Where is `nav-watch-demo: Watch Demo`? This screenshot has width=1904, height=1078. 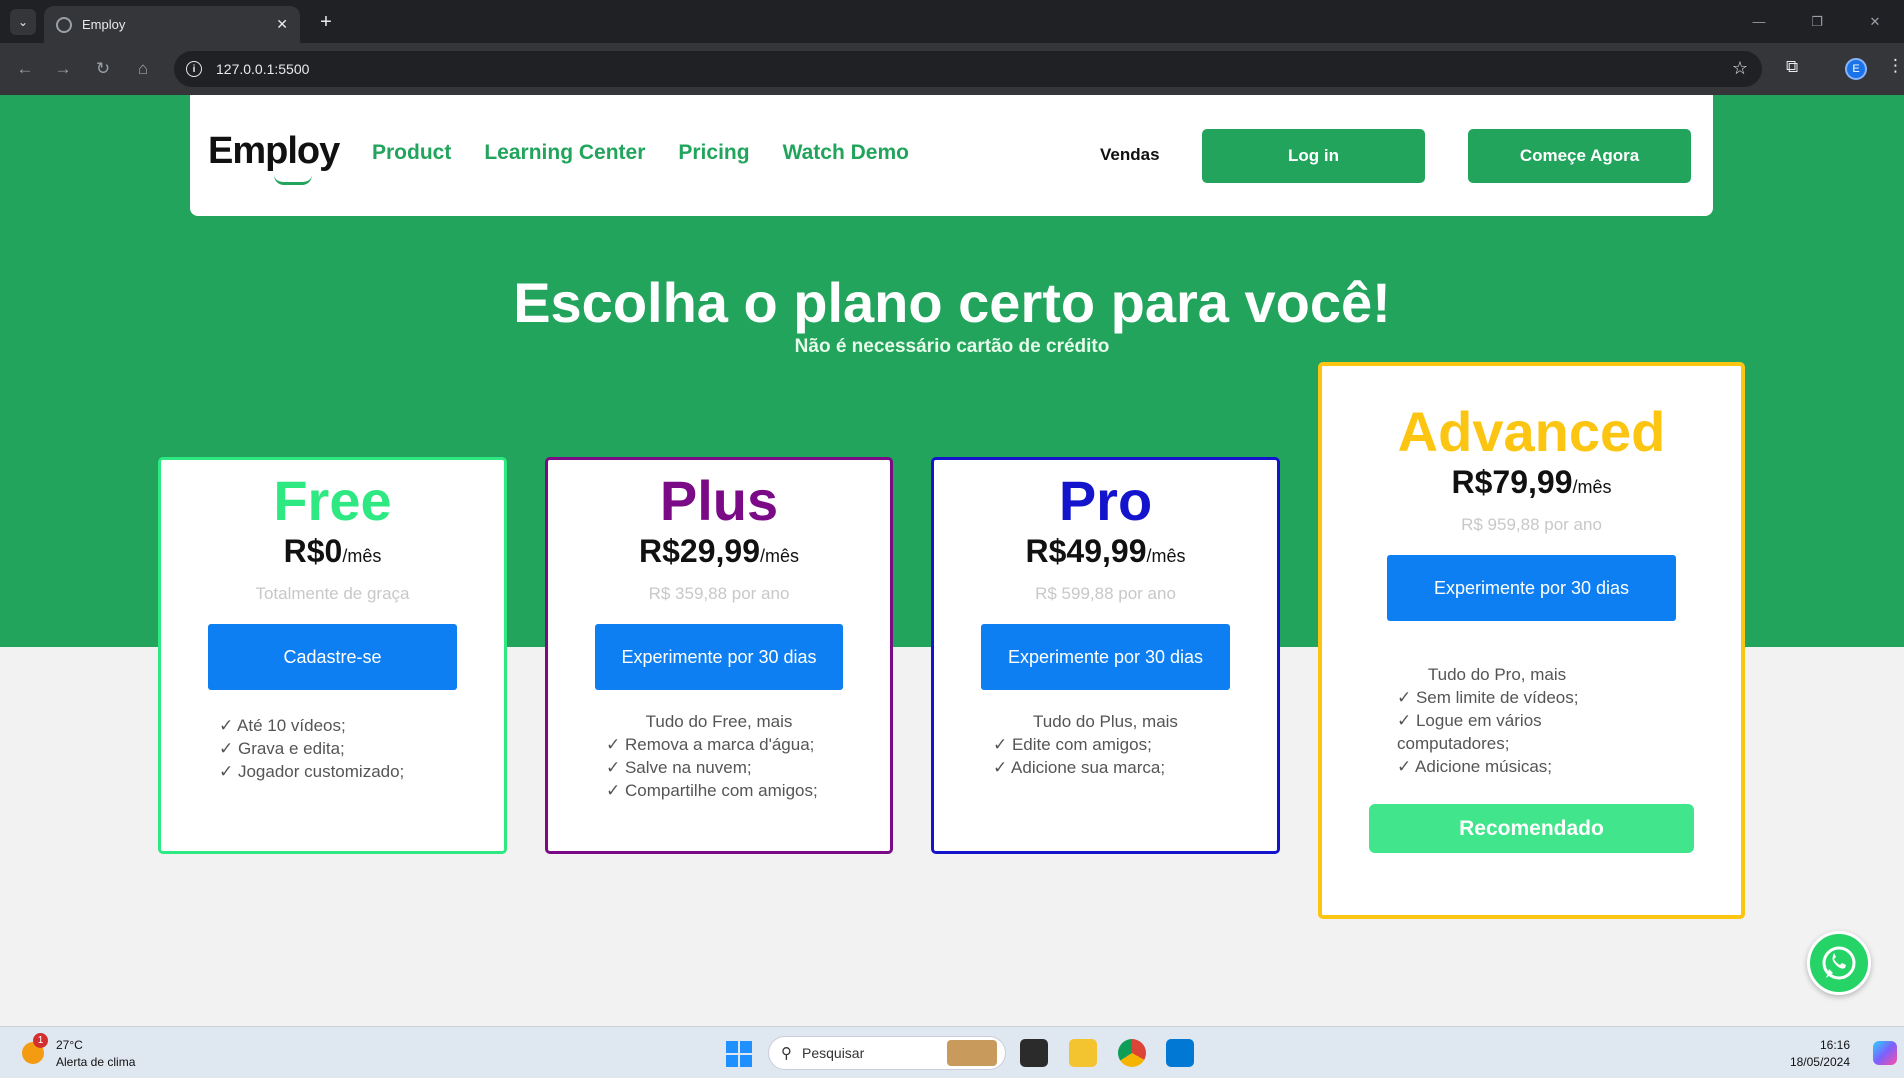
nav-watch-demo: Watch Demo is located at coordinates (846, 153).